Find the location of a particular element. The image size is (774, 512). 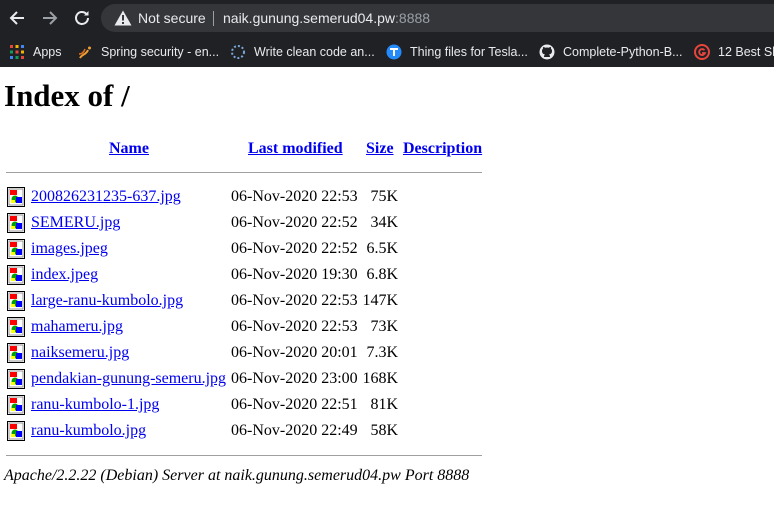

spinner-icon is located at coordinates (238, 52).